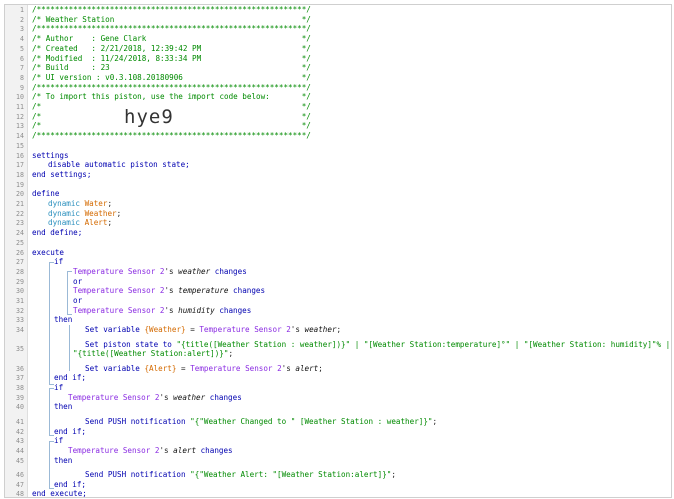 This screenshot has width=674, height=499. I want to click on kw-or-2: or, so click(78, 300).